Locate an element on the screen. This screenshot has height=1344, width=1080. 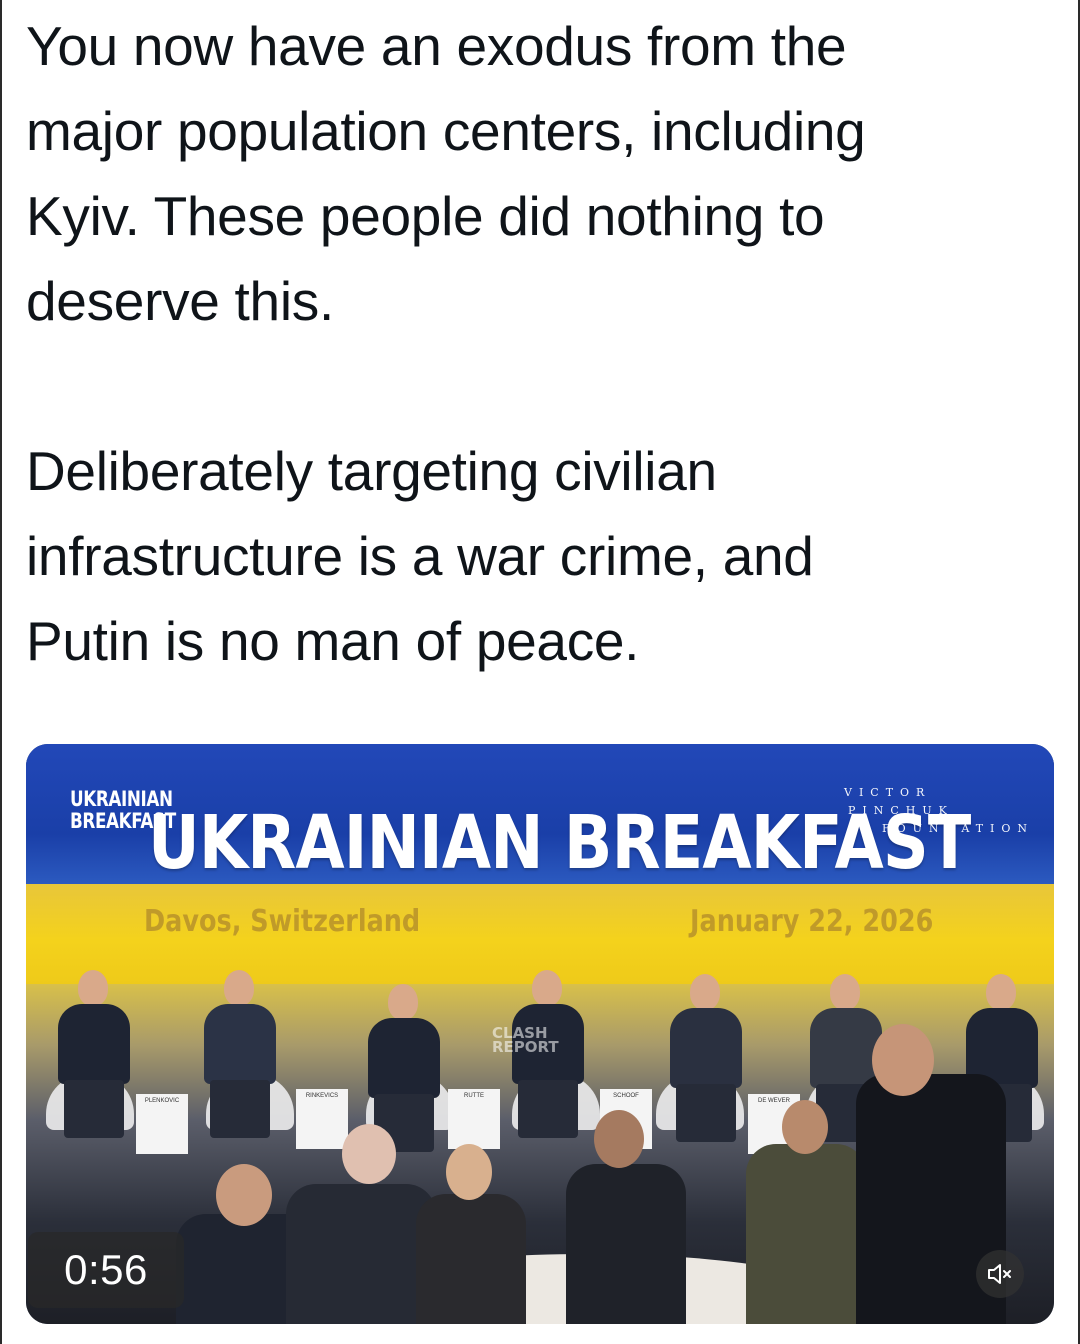
banner-date: January 22, 2026 is located at coordinates (812, 921).